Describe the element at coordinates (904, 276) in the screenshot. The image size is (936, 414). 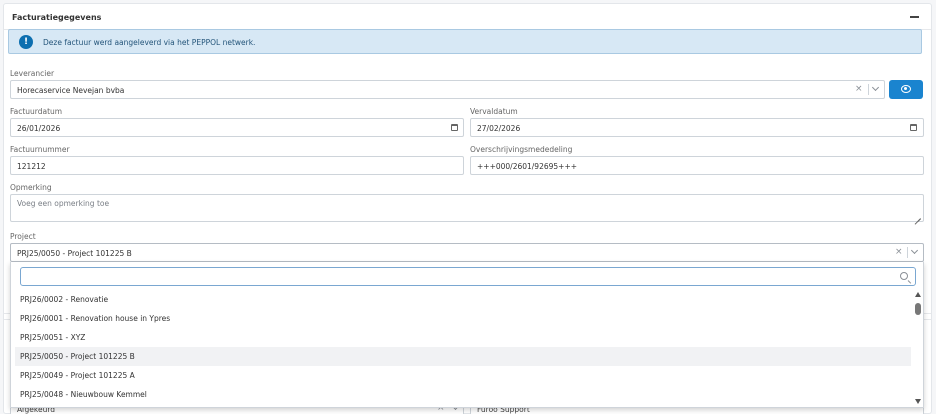
I see `search-icon` at that location.